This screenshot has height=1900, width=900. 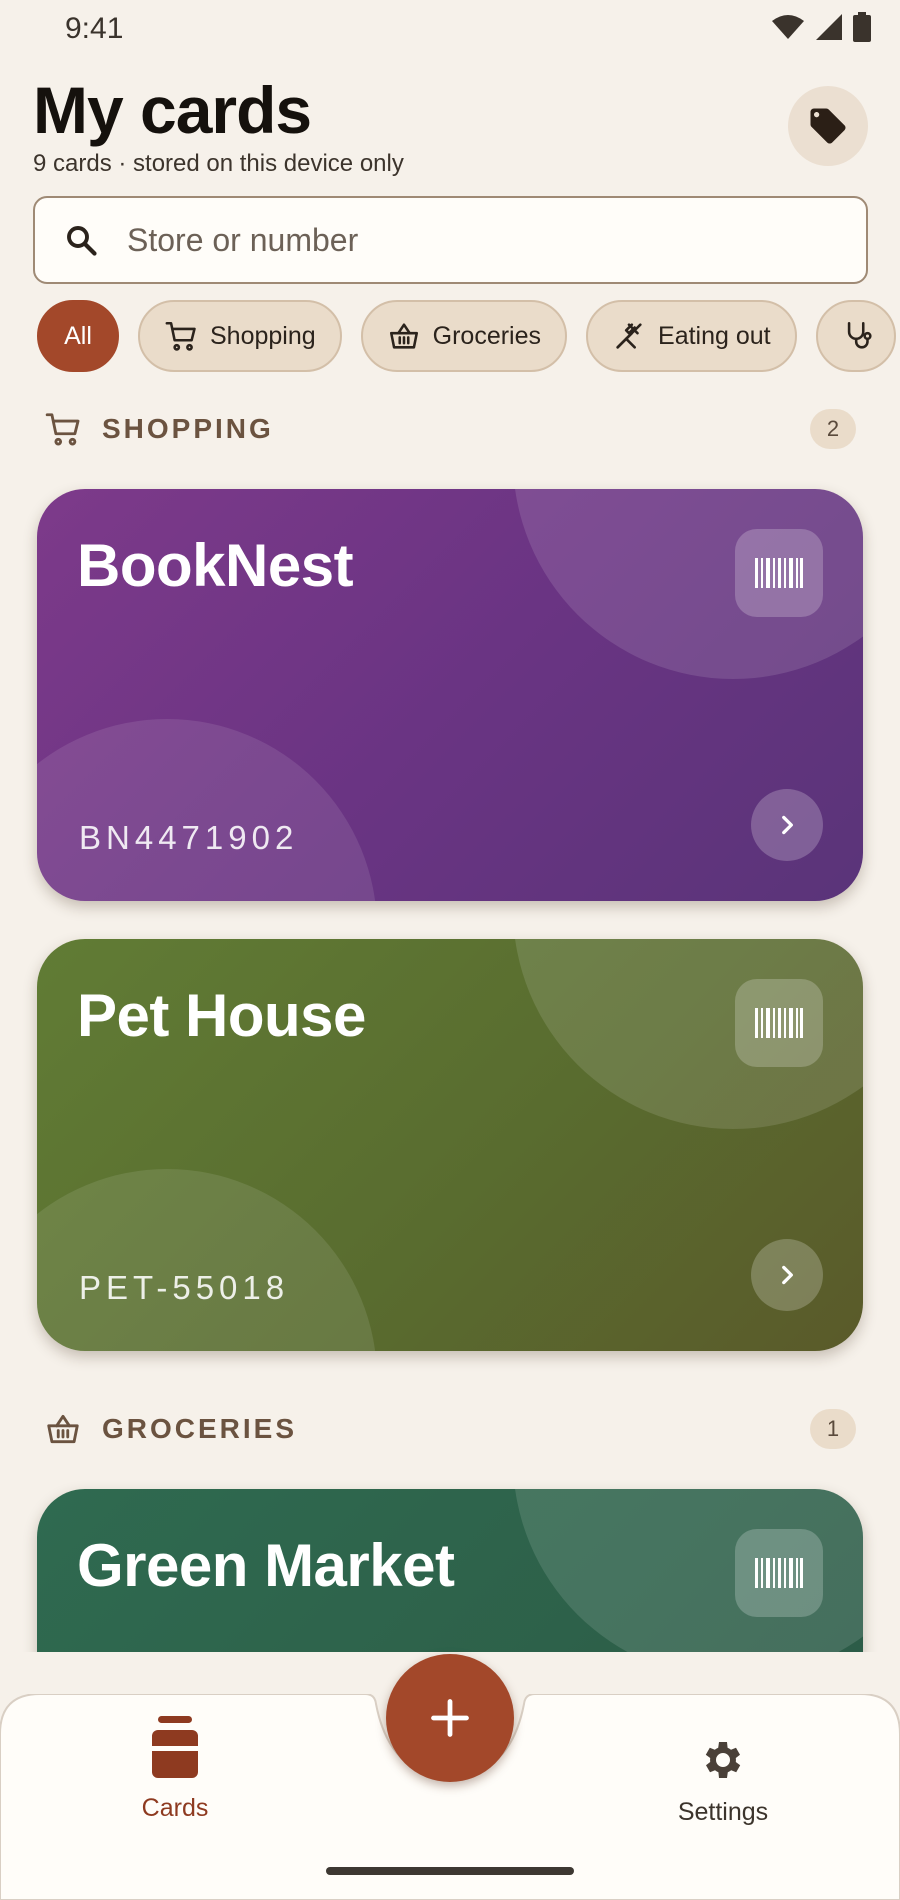 What do you see at coordinates (215, 565) in the screenshot?
I see `card-store-name: BookNest` at bounding box center [215, 565].